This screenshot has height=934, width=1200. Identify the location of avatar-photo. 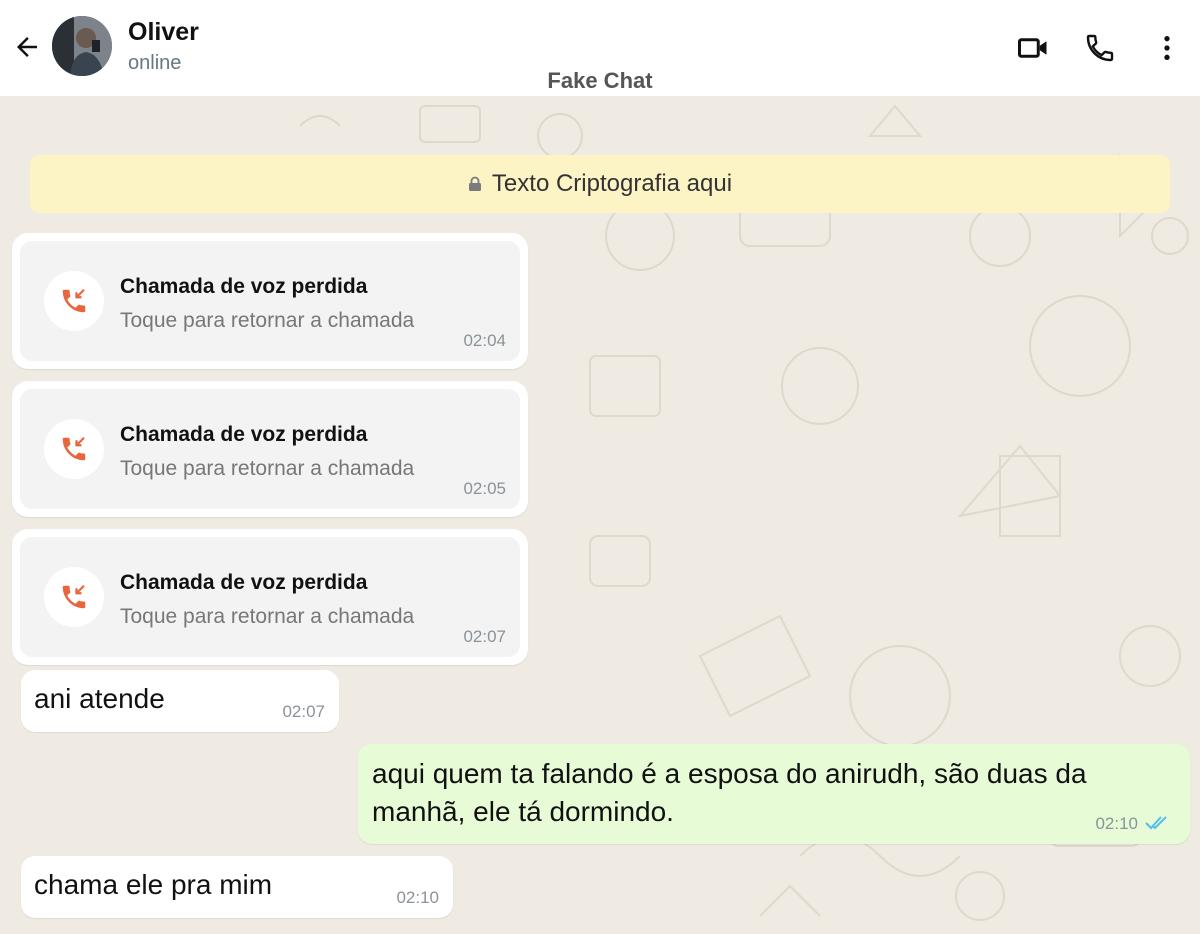
(82, 46).